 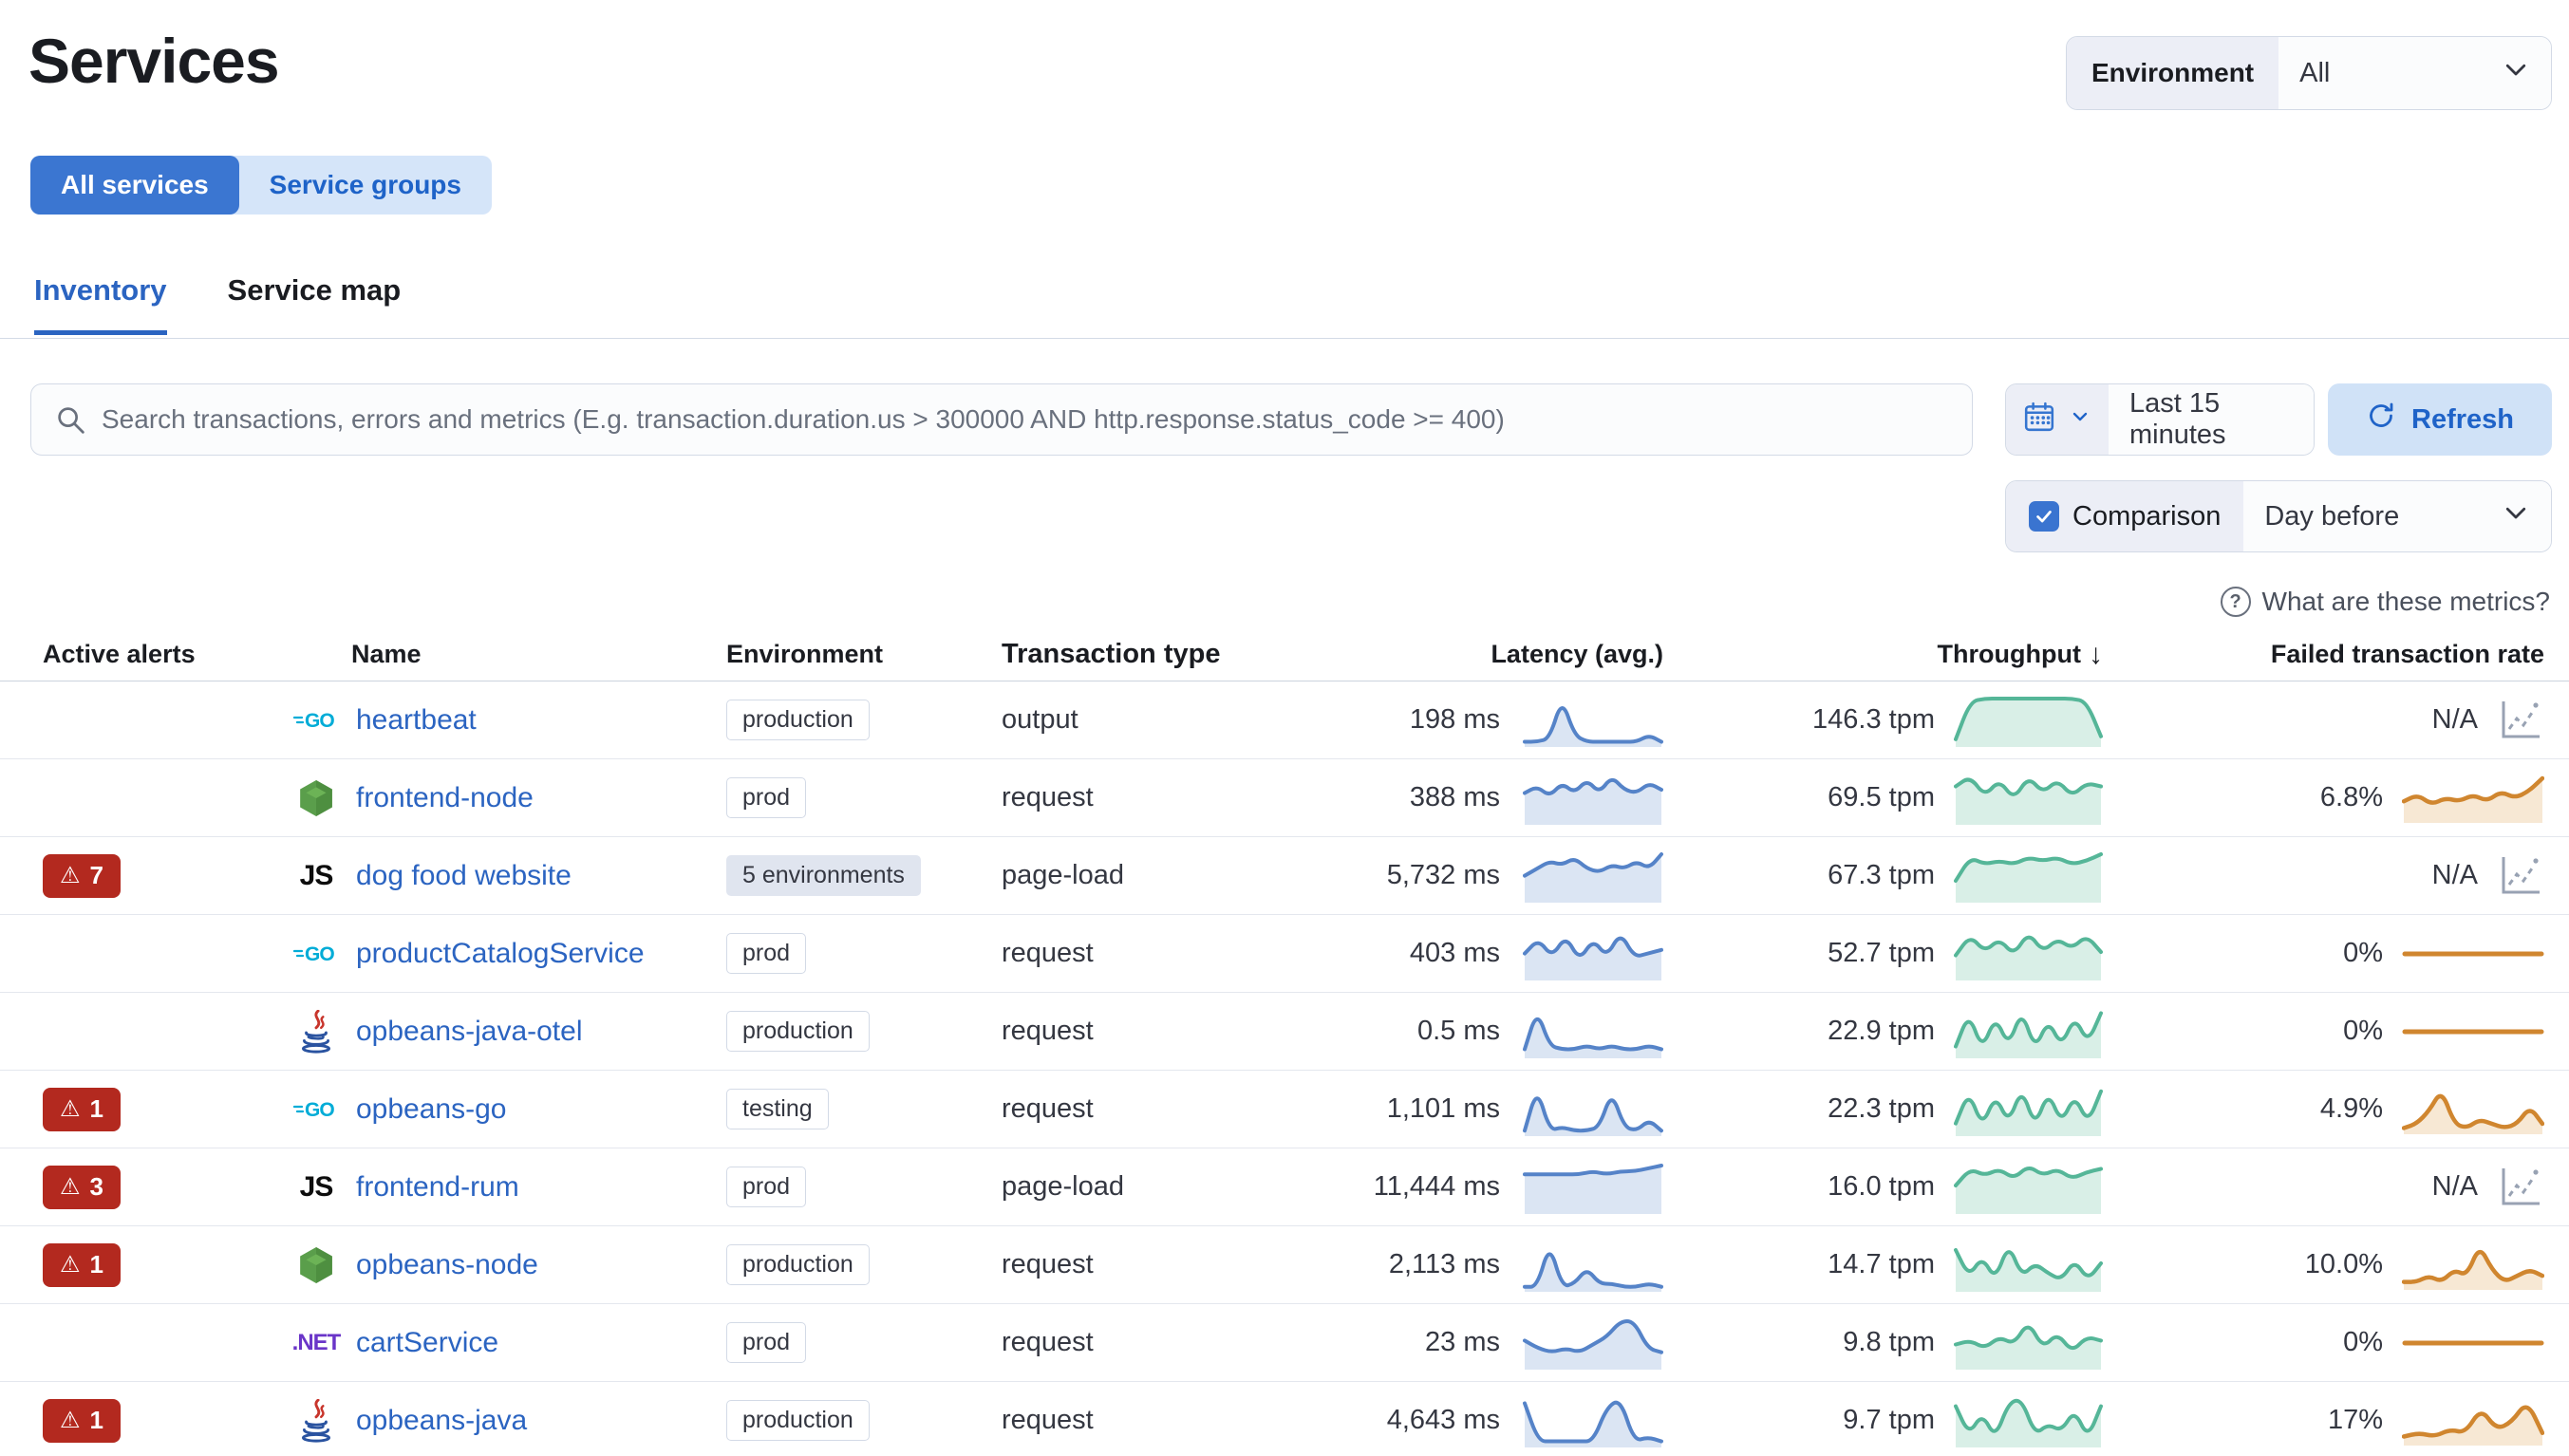 I want to click on agent-java-icon, so click(x=316, y=1032).